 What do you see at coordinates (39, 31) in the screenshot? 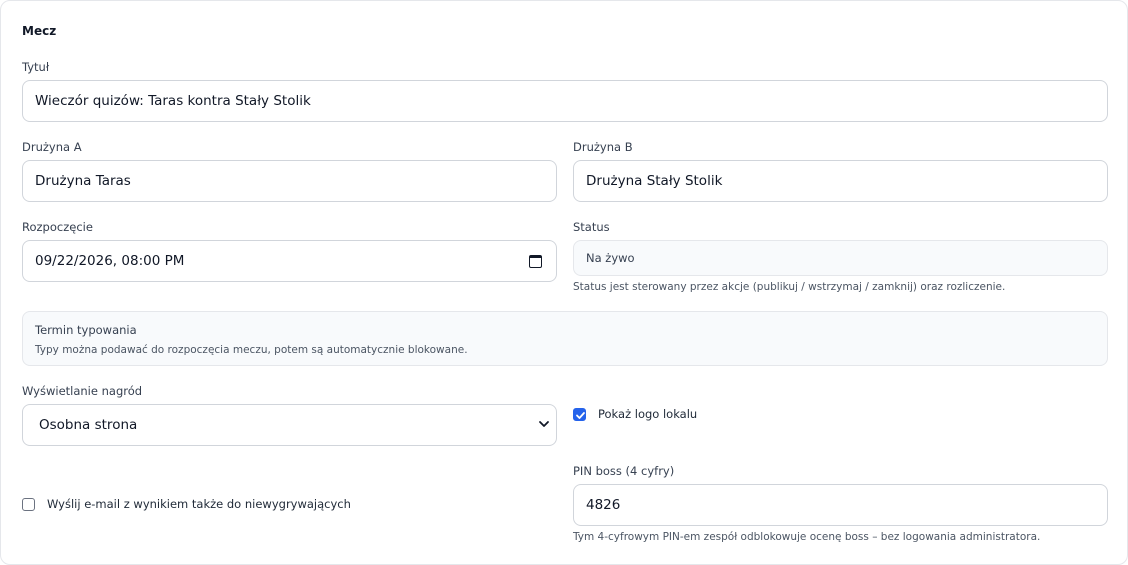
I see `section-title: Mecz` at bounding box center [39, 31].